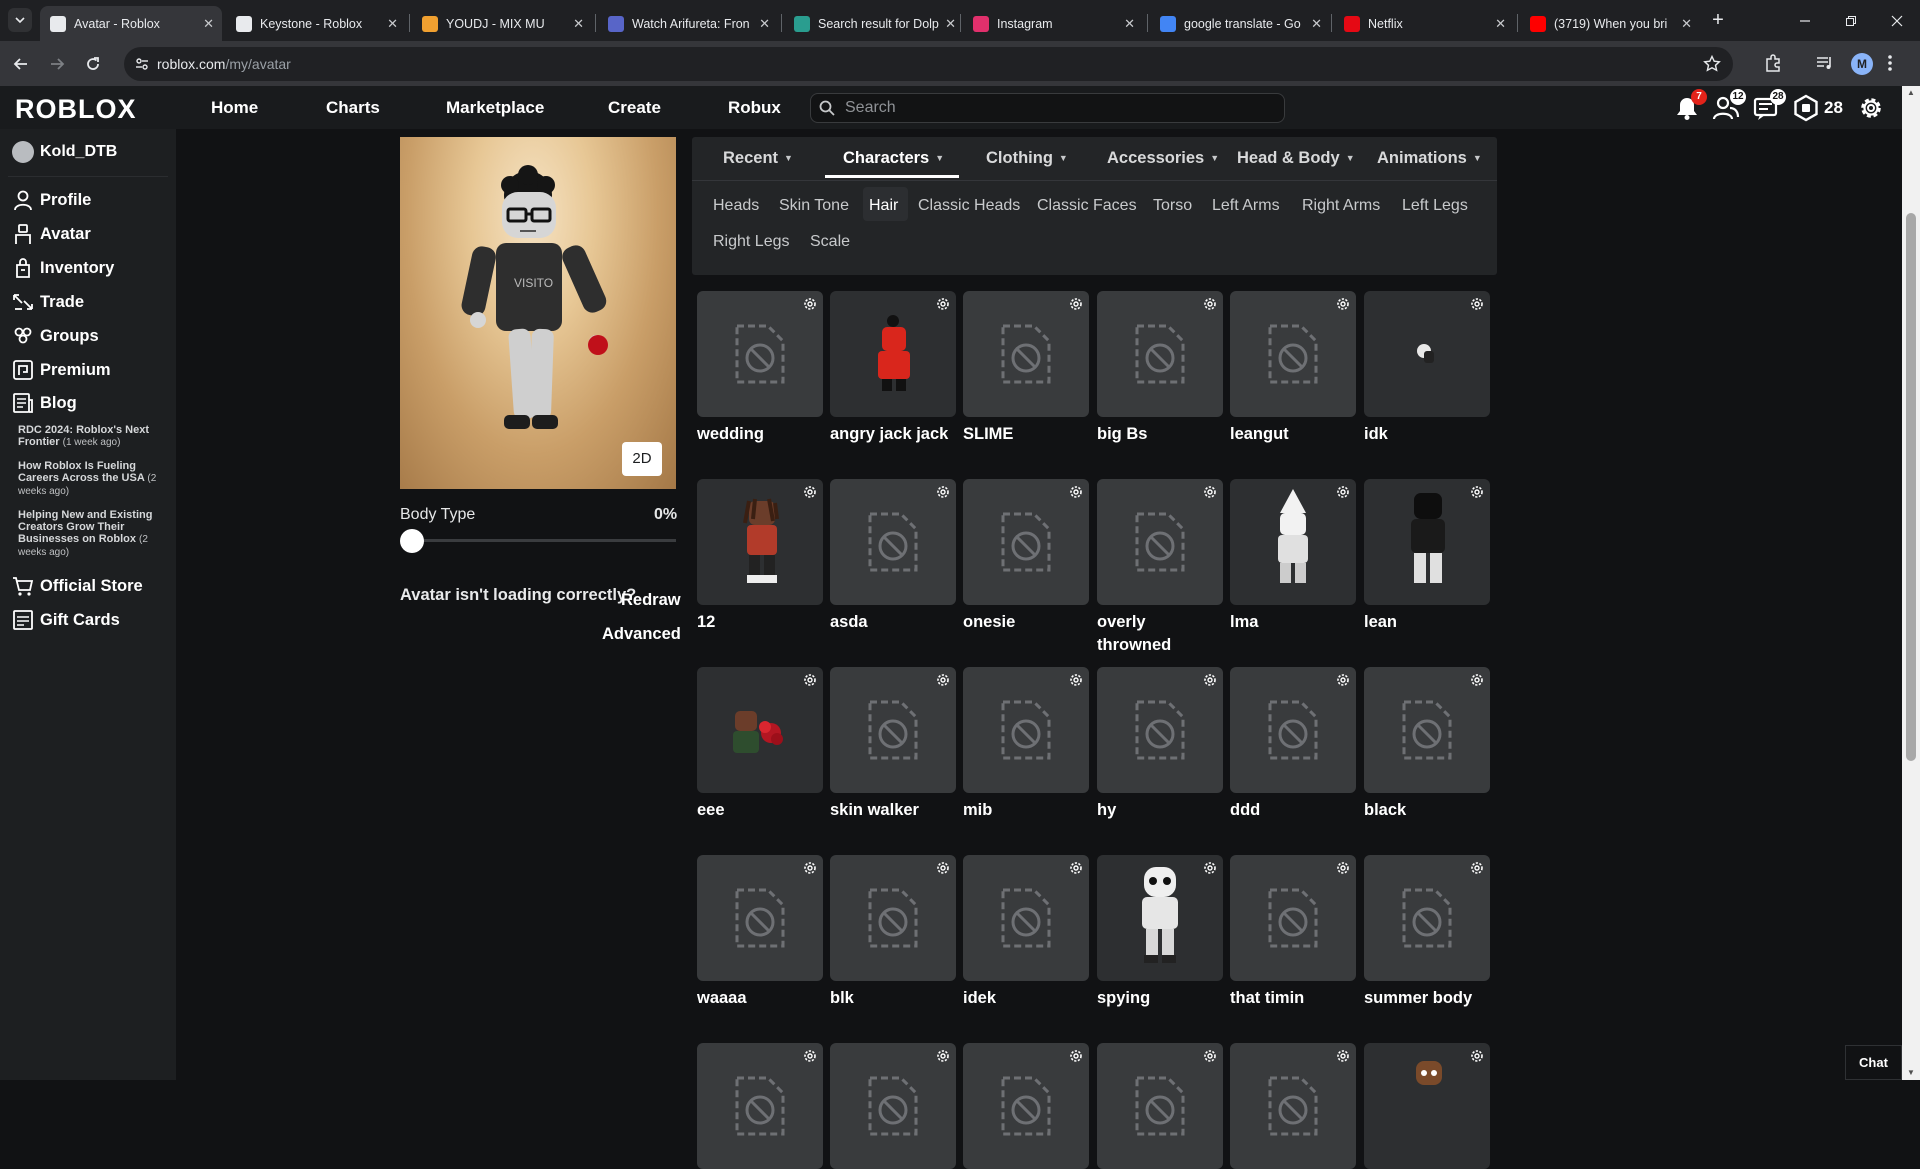 This screenshot has height=1169, width=1920. I want to click on tab-animations: Animations ▼, so click(1429, 158).